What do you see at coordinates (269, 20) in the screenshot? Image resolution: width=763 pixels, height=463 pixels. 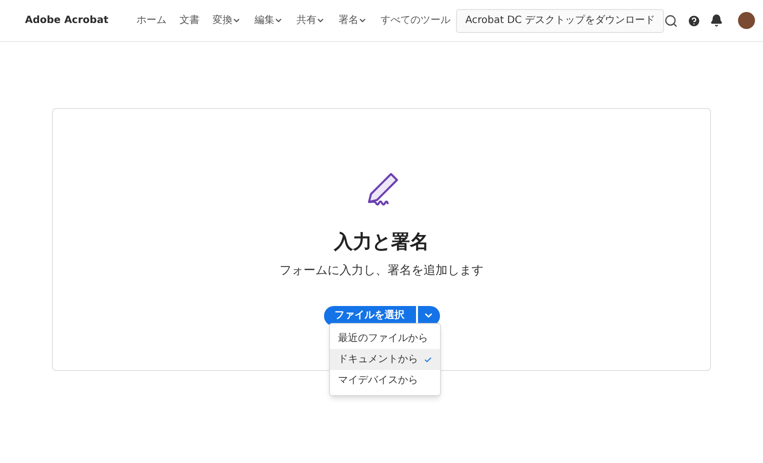 I see `nav-item: 編集` at bounding box center [269, 20].